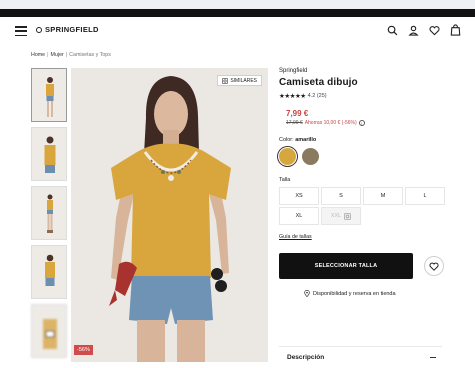 The image size is (475, 368). What do you see at coordinates (299, 196) in the screenshot?
I see `size-xs: XS` at bounding box center [299, 196].